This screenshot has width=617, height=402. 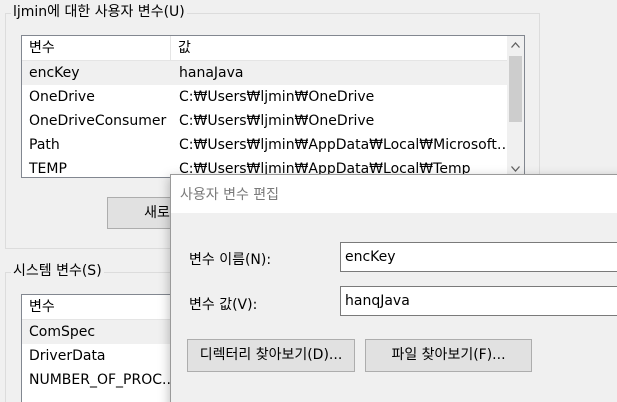 What do you see at coordinates (273, 73) in the screenshot?
I see `table-row: encKey hanaJava` at bounding box center [273, 73].